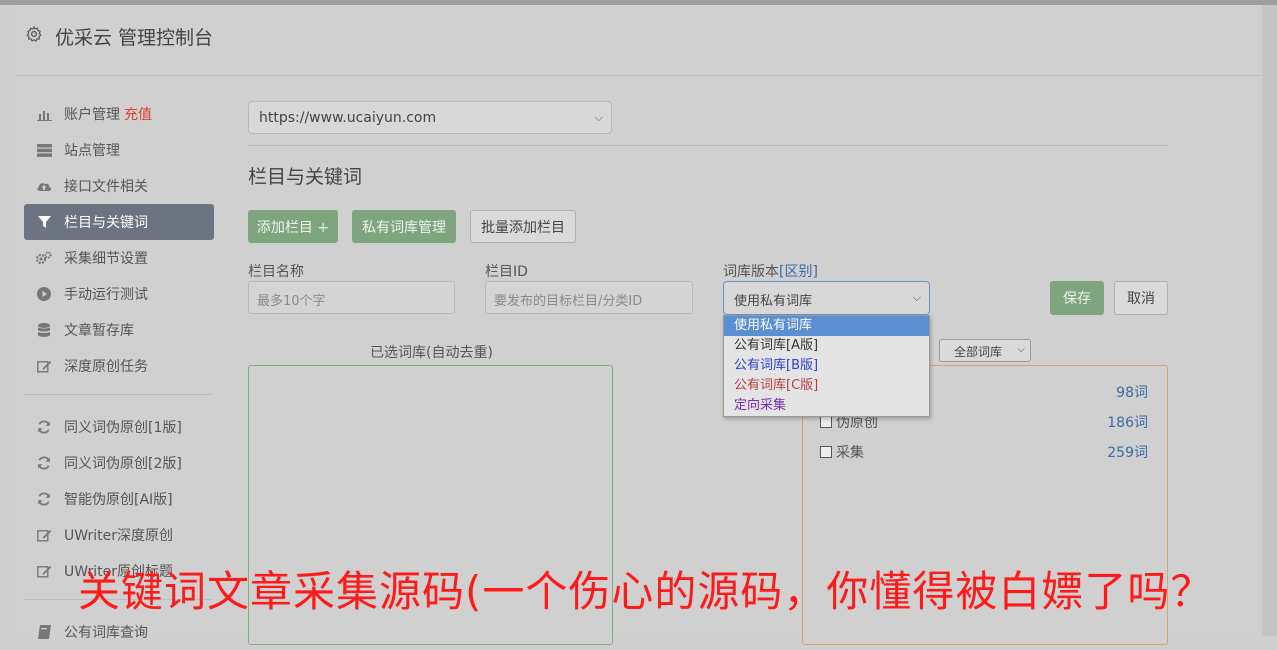 Image resolution: width=1277 pixels, height=650 pixels. I want to click on lib-version-select: 使用私有词库 ⌵, so click(826, 298).